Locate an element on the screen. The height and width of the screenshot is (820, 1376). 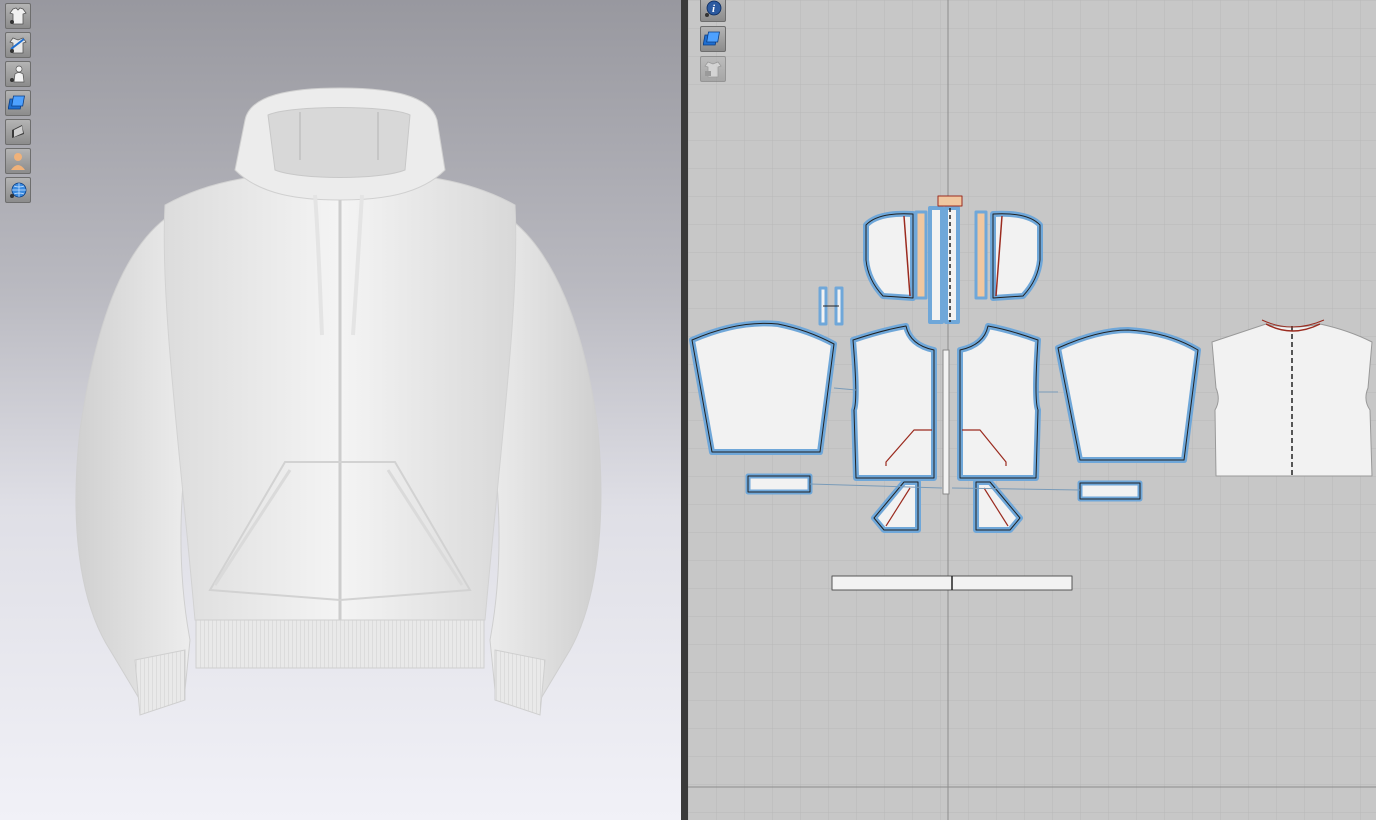
2d-view-toolbar: i is located at coordinates (714, 43).